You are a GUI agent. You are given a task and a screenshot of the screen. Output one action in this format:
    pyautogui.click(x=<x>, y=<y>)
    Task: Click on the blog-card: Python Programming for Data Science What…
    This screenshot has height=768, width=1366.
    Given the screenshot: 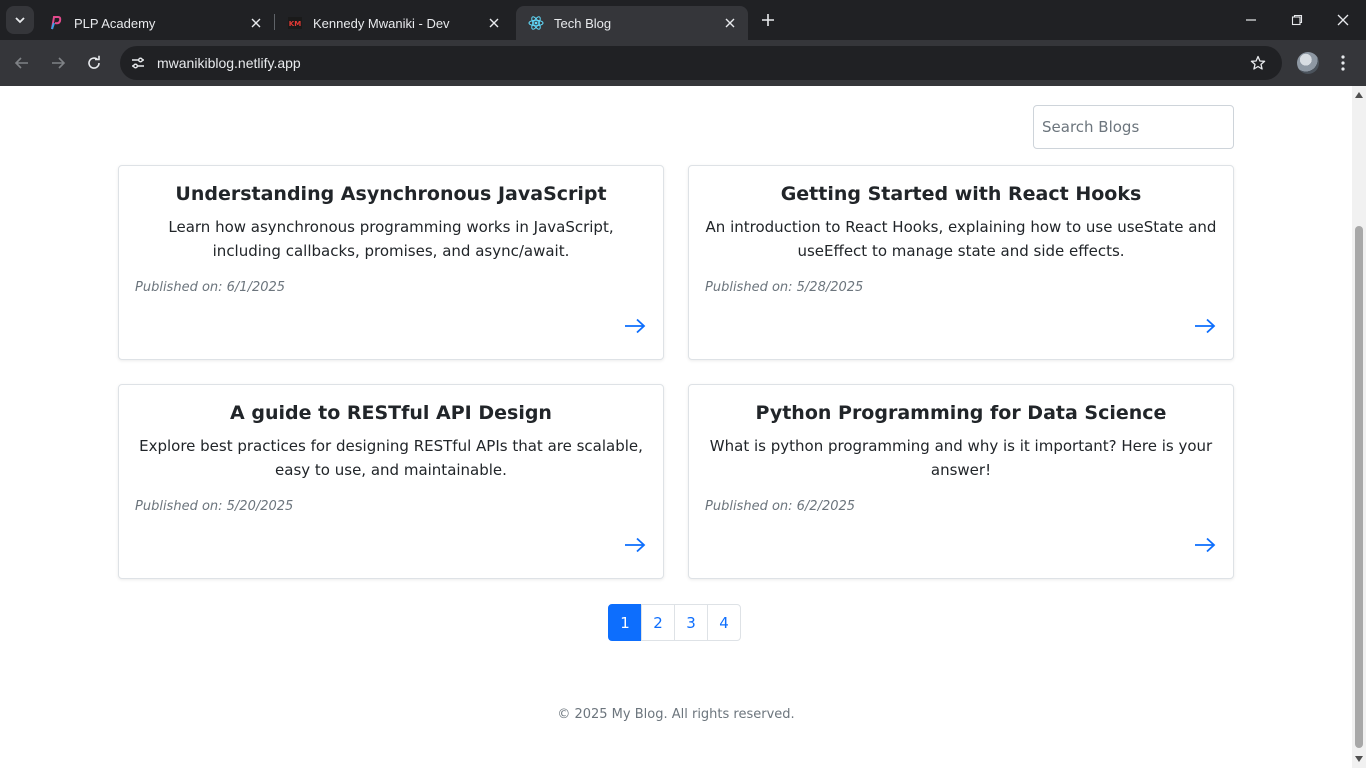 What is the action you would take?
    pyautogui.click(x=961, y=481)
    